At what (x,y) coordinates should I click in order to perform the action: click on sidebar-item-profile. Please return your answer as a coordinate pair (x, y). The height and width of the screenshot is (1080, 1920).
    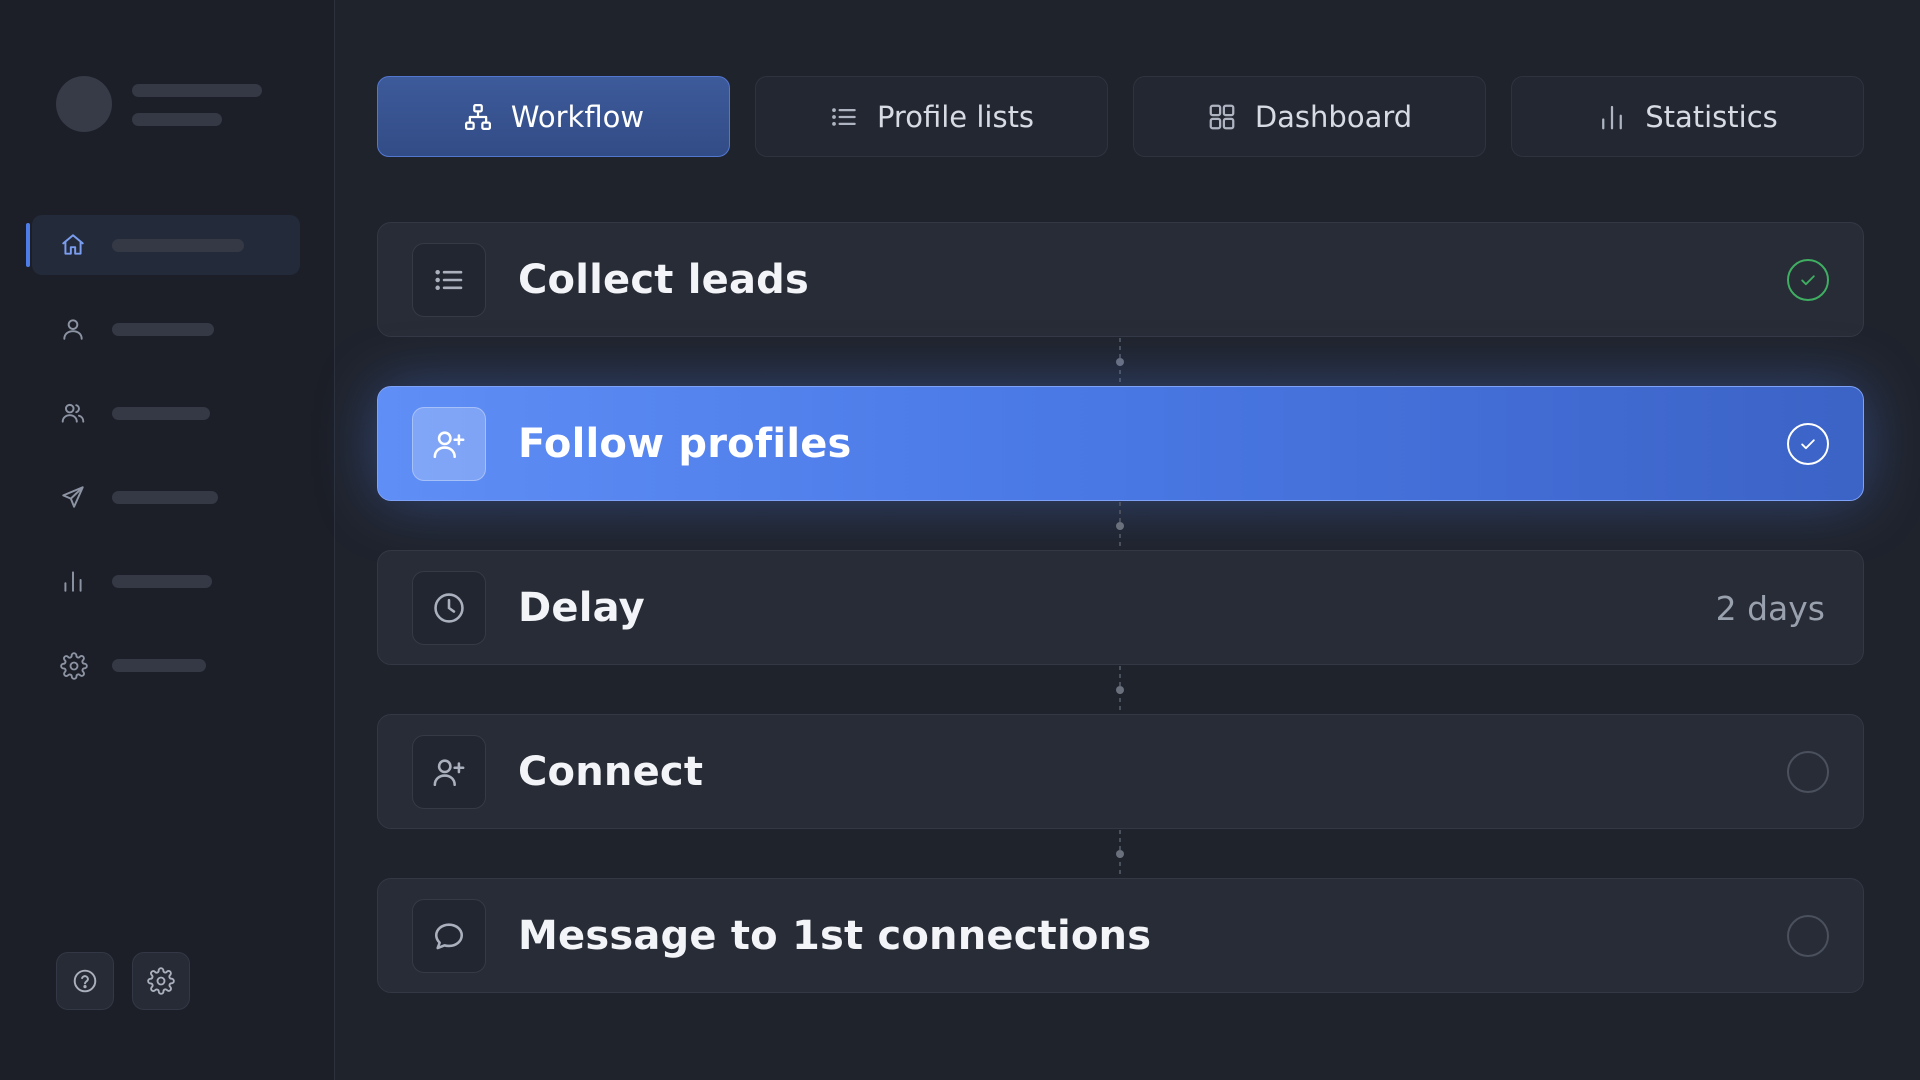
    Looking at the image, I should click on (166, 329).